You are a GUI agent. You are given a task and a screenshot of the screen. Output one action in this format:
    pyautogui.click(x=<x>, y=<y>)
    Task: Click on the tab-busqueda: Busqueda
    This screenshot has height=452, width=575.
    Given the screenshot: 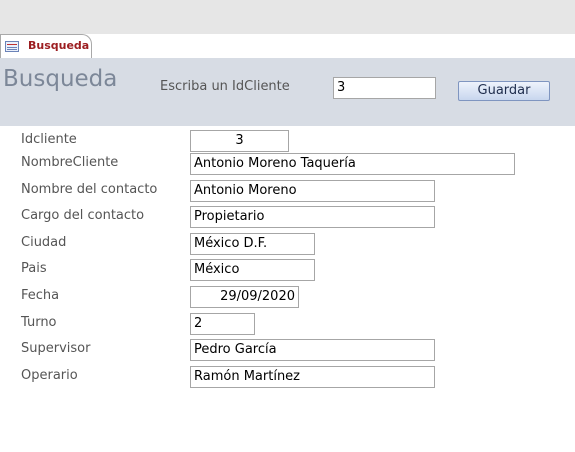 What is the action you would take?
    pyautogui.click(x=46, y=46)
    